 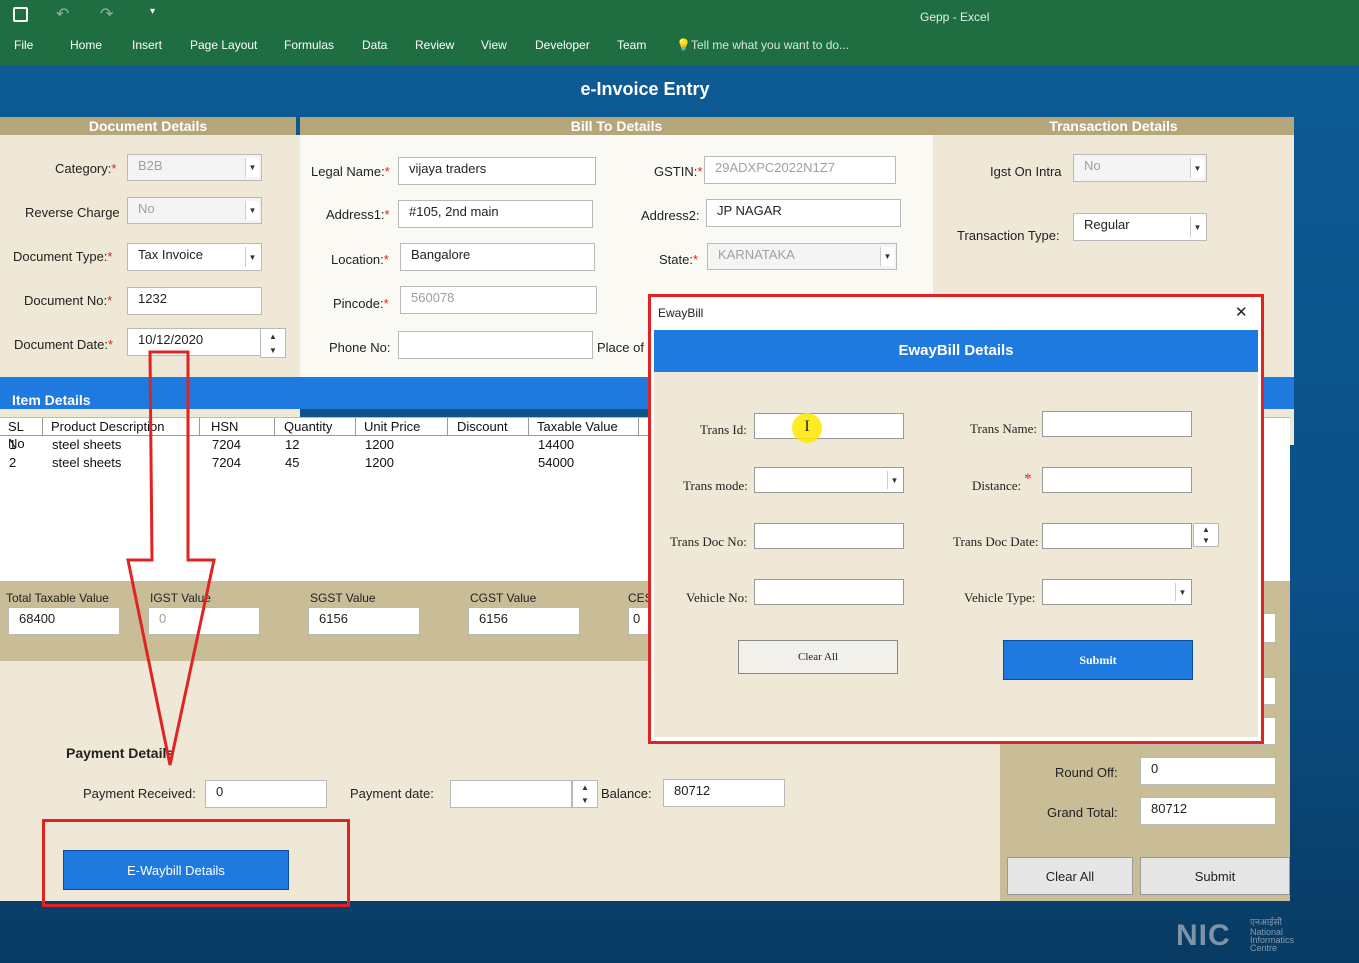 I want to click on total-taxable-label: Total Taxable Value, so click(x=57, y=598).